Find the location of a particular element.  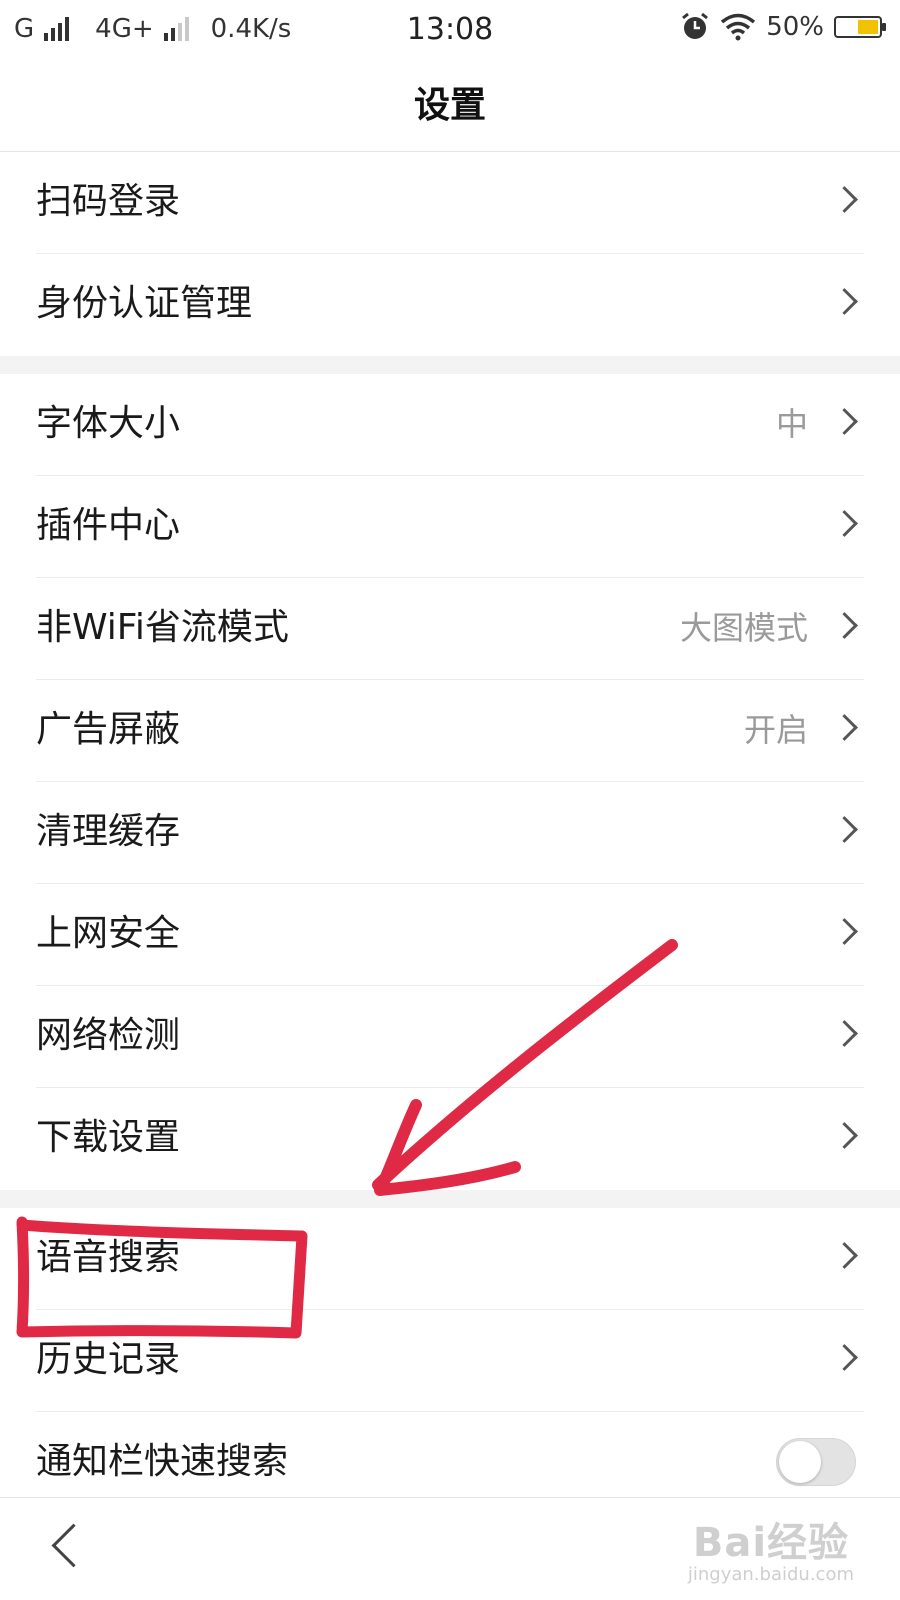

settings-item-label: 网络检测 is located at coordinates (108, 1035).